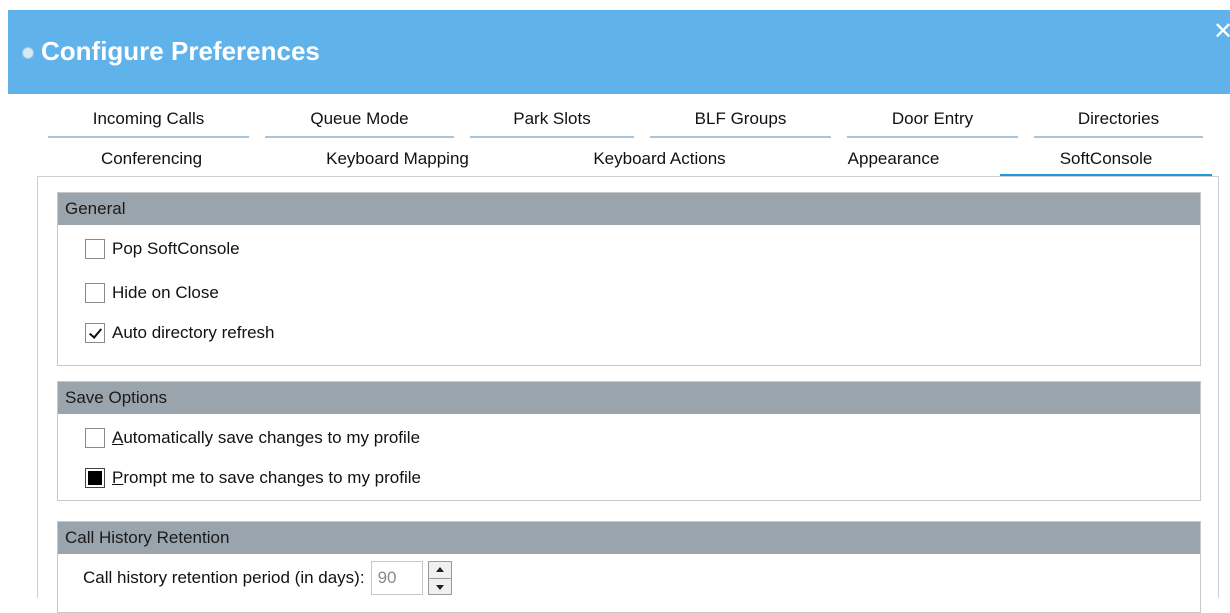 The width and height of the screenshot is (1230, 613). What do you see at coordinates (1106, 158) in the screenshot?
I see `tab-softconsole: SoftConsole` at bounding box center [1106, 158].